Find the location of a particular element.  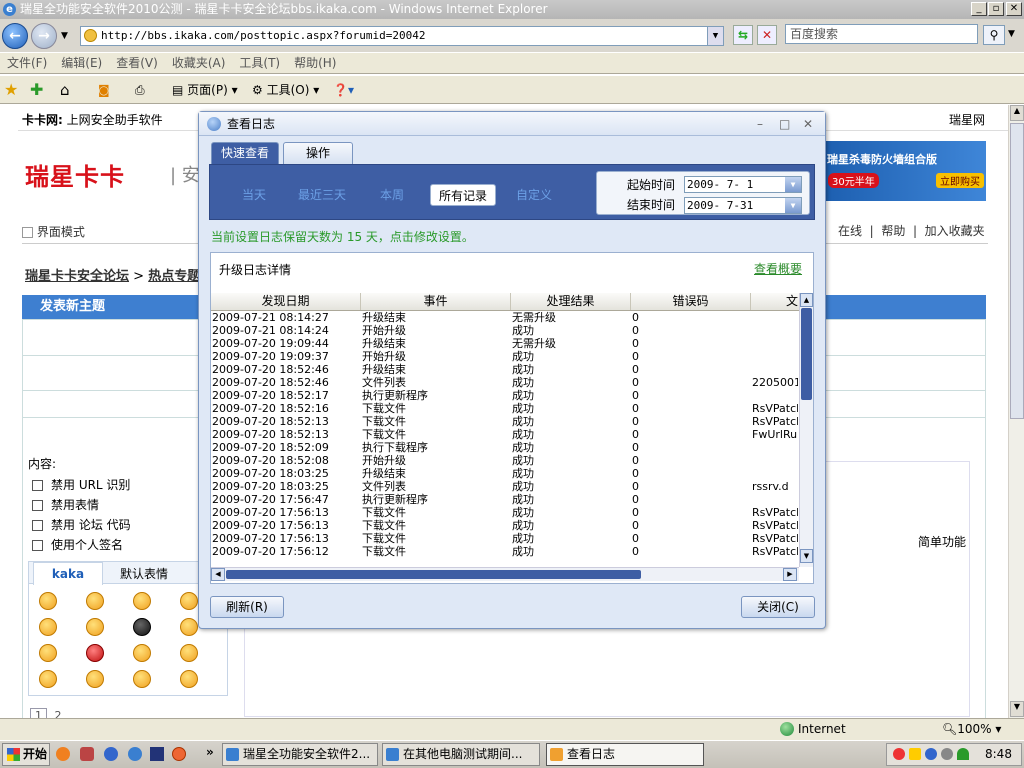

table-row: 2009-07-20 18:52:08 开始升级 成功 0 is located at coordinates (505, 460).